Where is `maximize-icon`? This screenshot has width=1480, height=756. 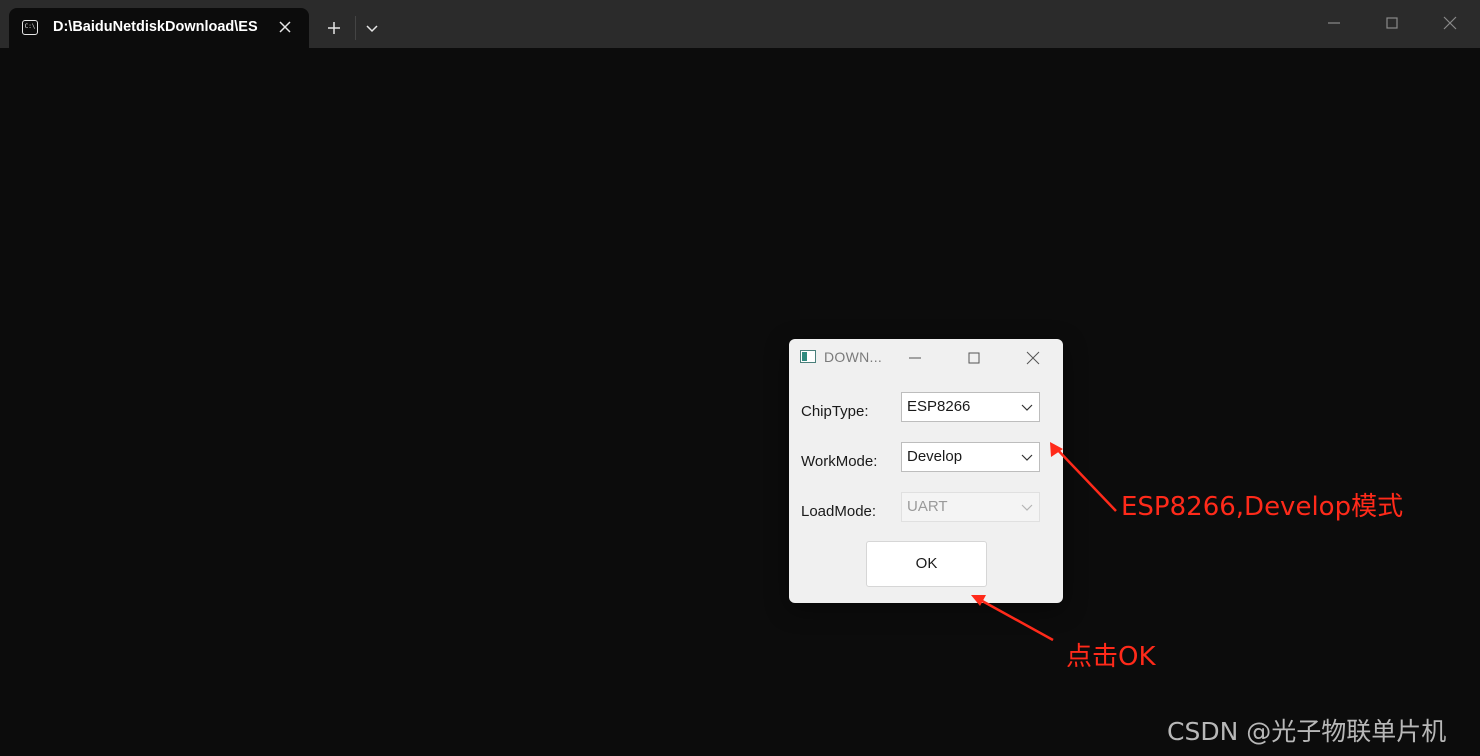
maximize-icon is located at coordinates (1392, 23).